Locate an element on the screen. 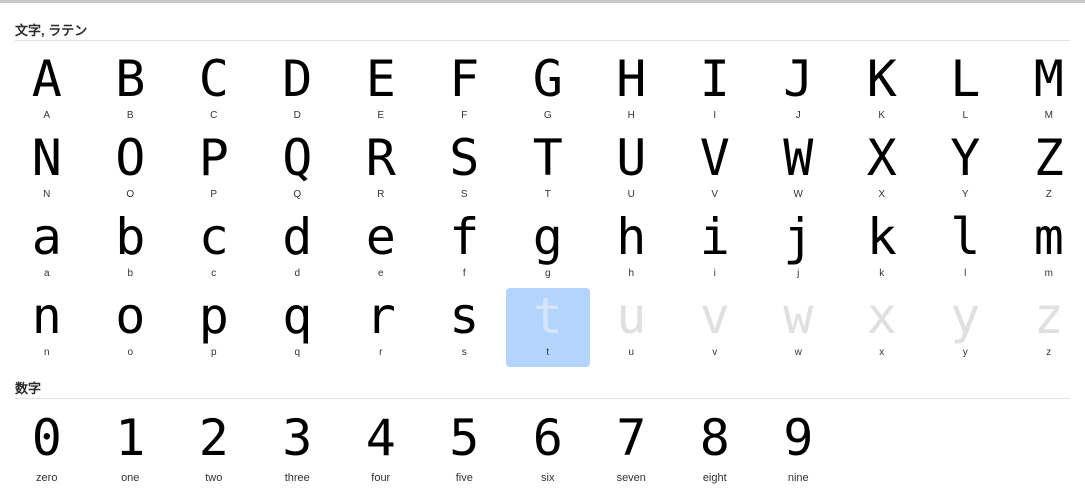  glyph-cell: II is located at coordinates (715, 90).